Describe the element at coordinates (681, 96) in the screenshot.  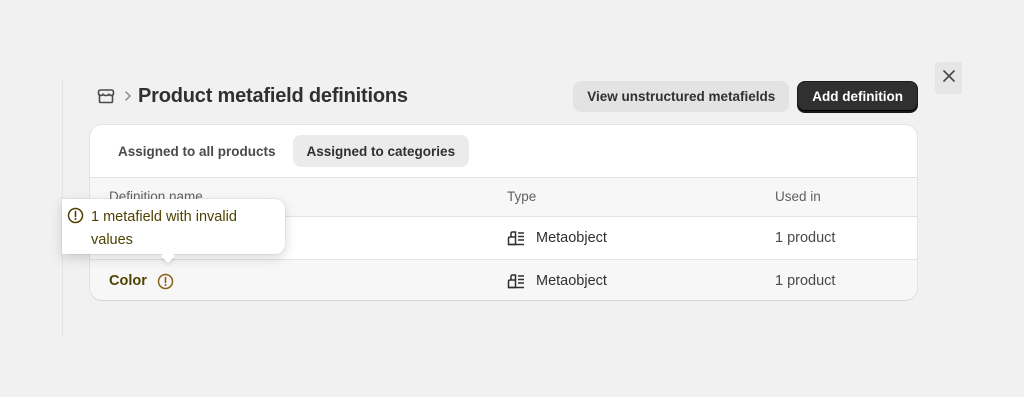
I see `view-unstructured-metafields-button: View unstructured metafields` at that location.